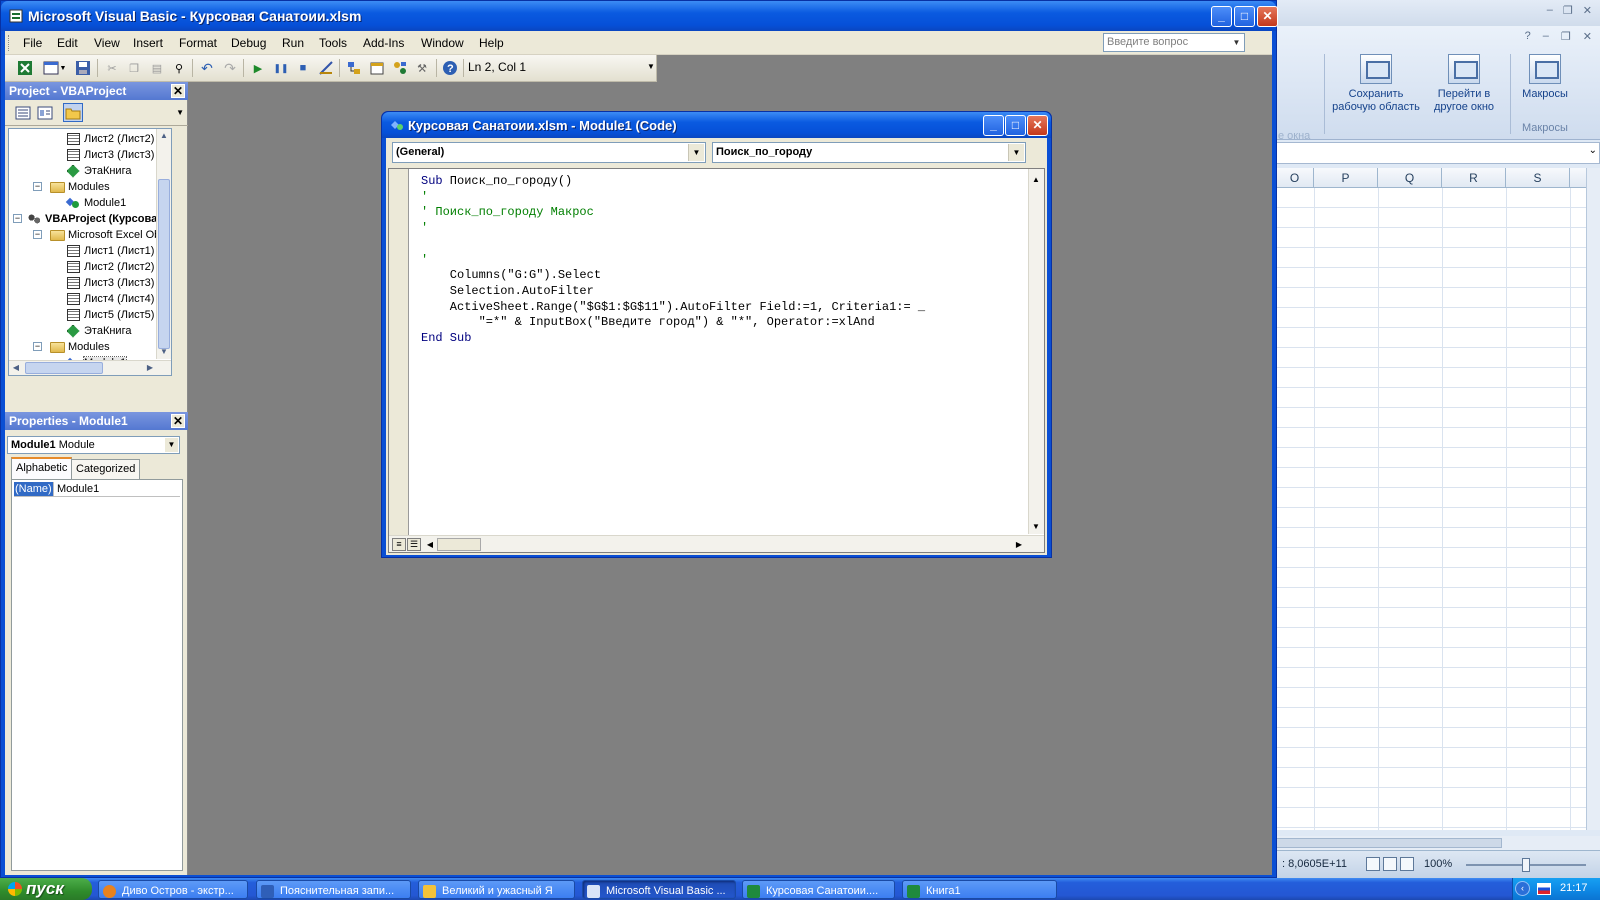 The height and width of the screenshot is (900, 1600). What do you see at coordinates (673, 182) in the screenshot?
I see `code-line: Sub Поиск_по_городу()` at bounding box center [673, 182].